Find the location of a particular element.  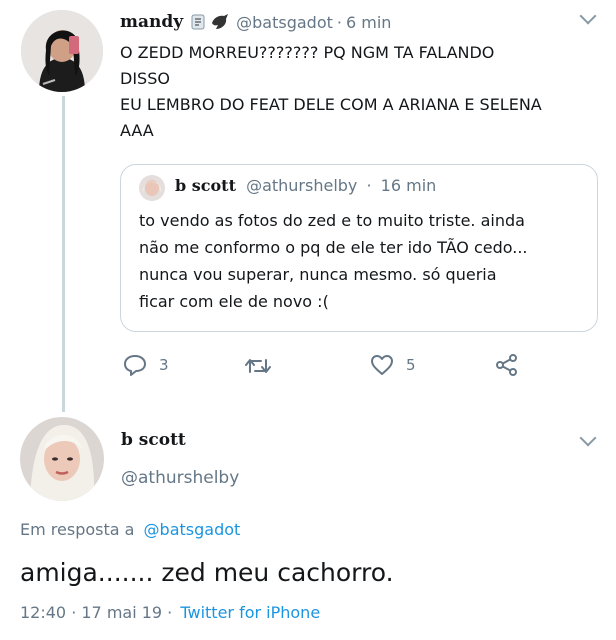

quoted-author-name: b scott is located at coordinates (205, 185).